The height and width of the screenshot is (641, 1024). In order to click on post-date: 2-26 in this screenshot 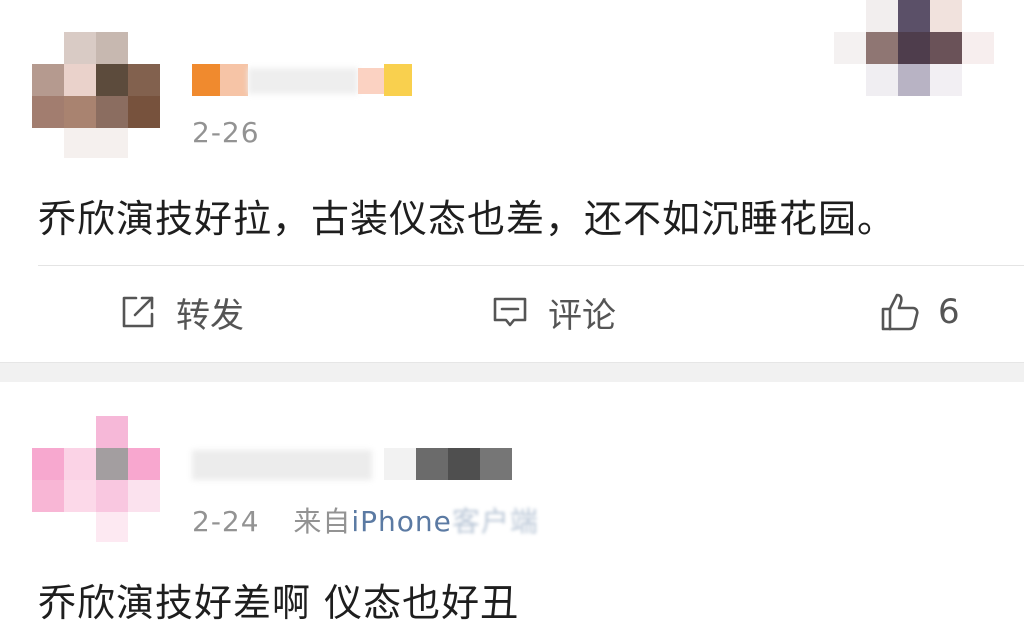, I will do `click(226, 132)`.